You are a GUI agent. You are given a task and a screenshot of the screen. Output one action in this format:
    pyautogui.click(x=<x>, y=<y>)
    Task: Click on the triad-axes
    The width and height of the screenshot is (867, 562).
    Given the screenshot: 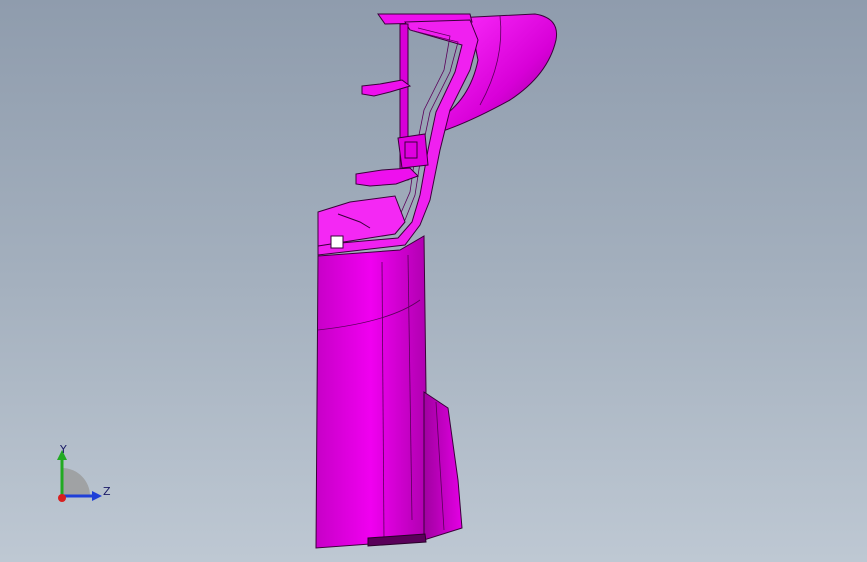 What is the action you would take?
    pyautogui.click(x=79, y=476)
    